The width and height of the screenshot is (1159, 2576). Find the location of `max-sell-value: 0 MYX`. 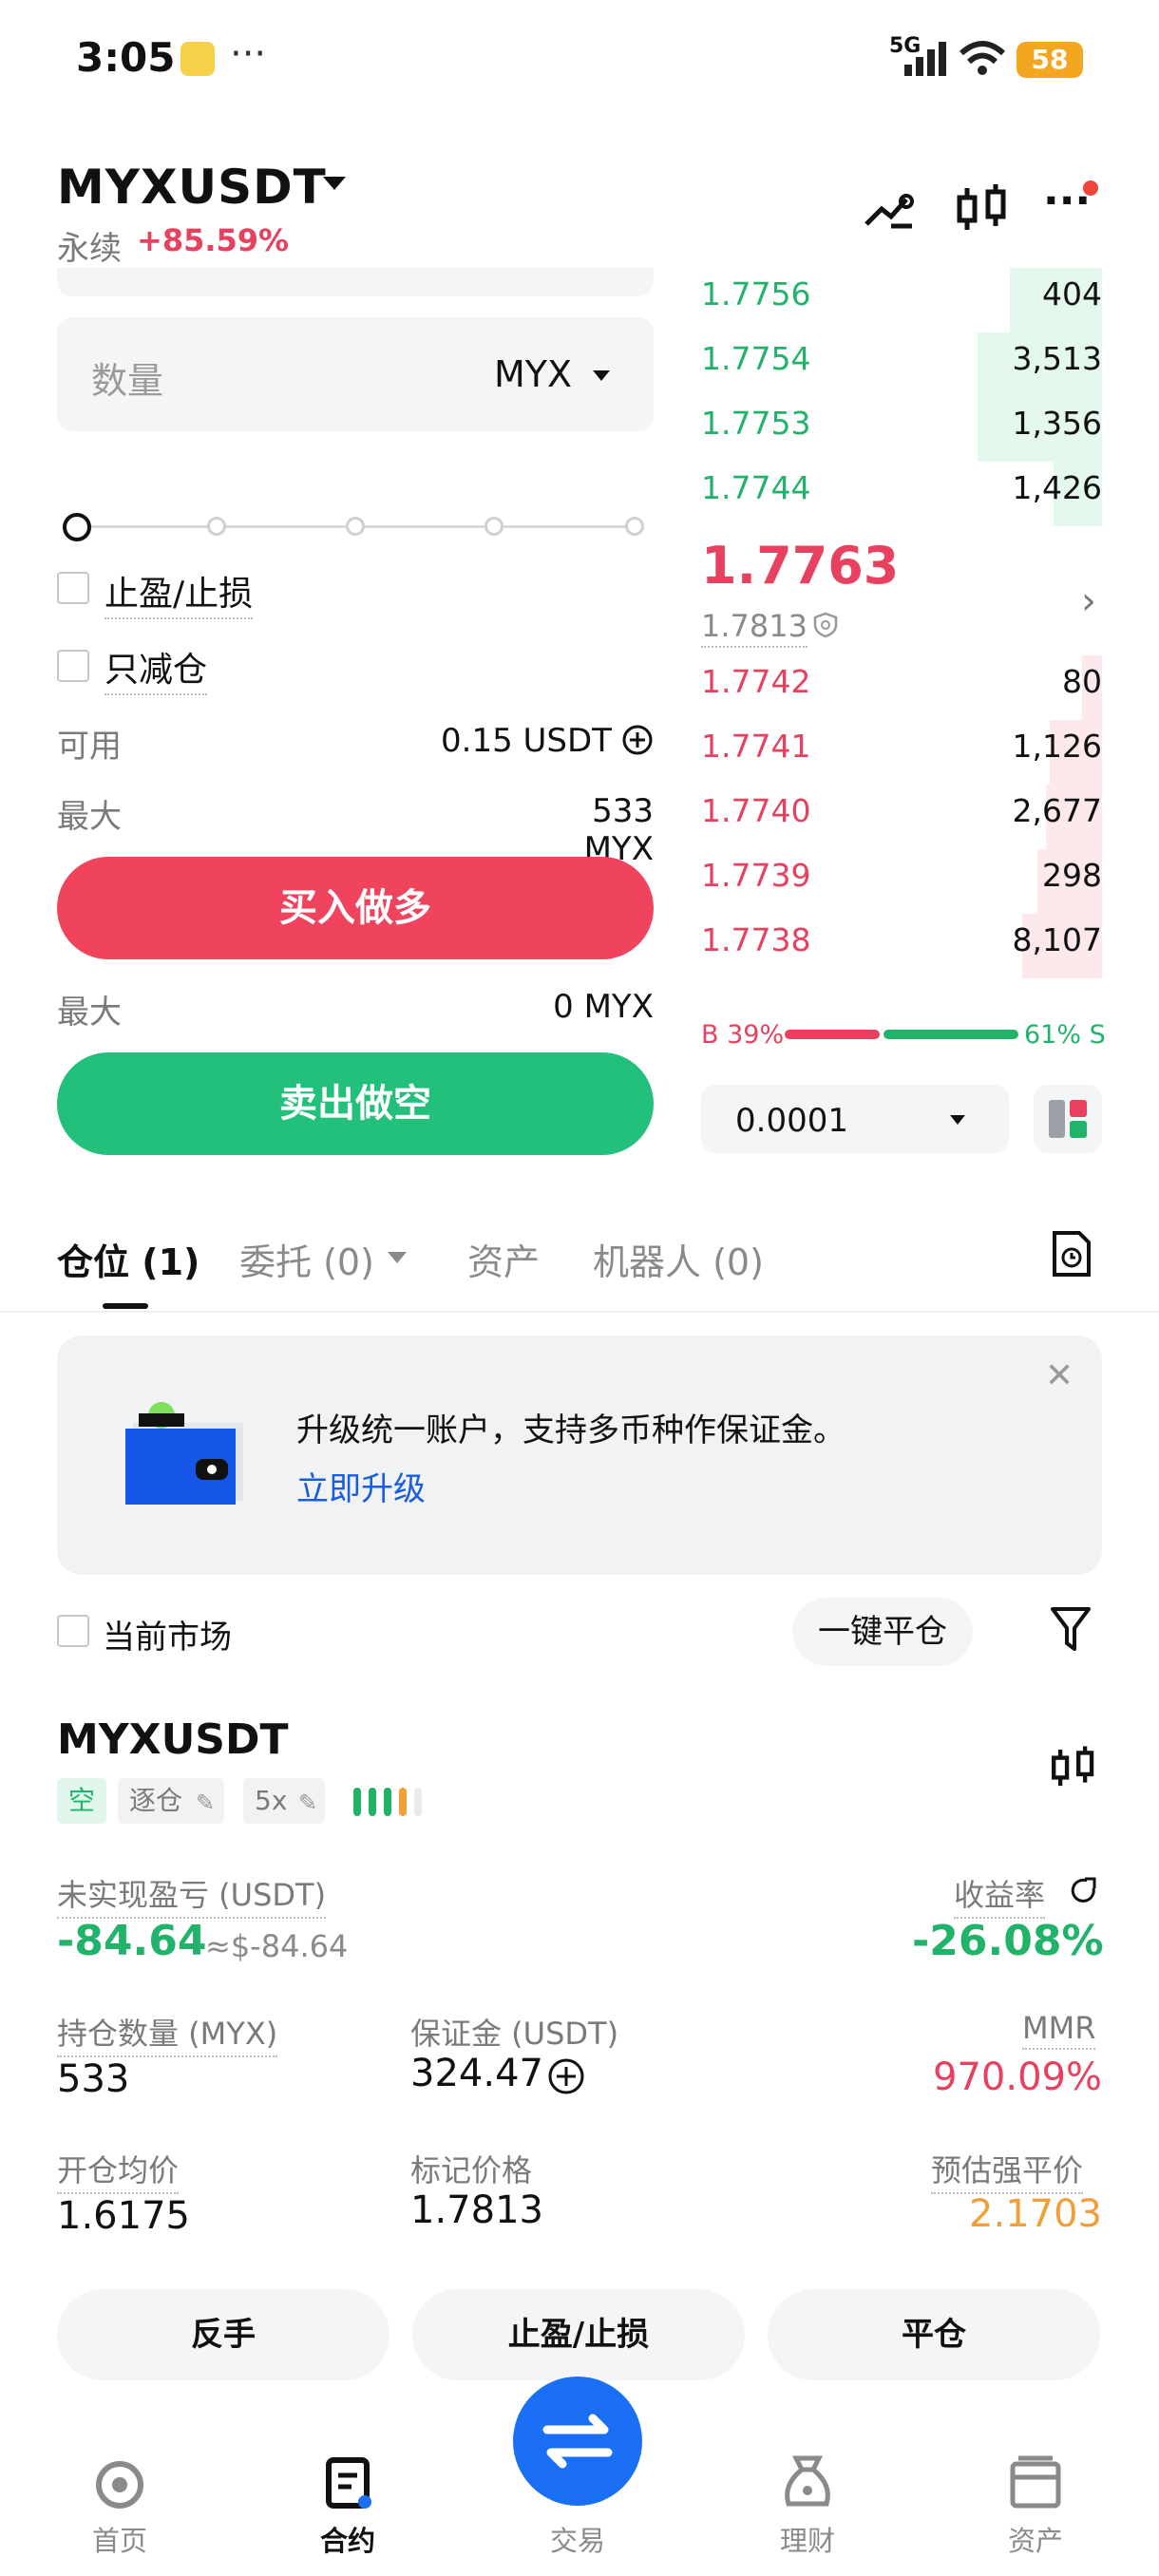

max-sell-value: 0 MYX is located at coordinates (603, 1007).